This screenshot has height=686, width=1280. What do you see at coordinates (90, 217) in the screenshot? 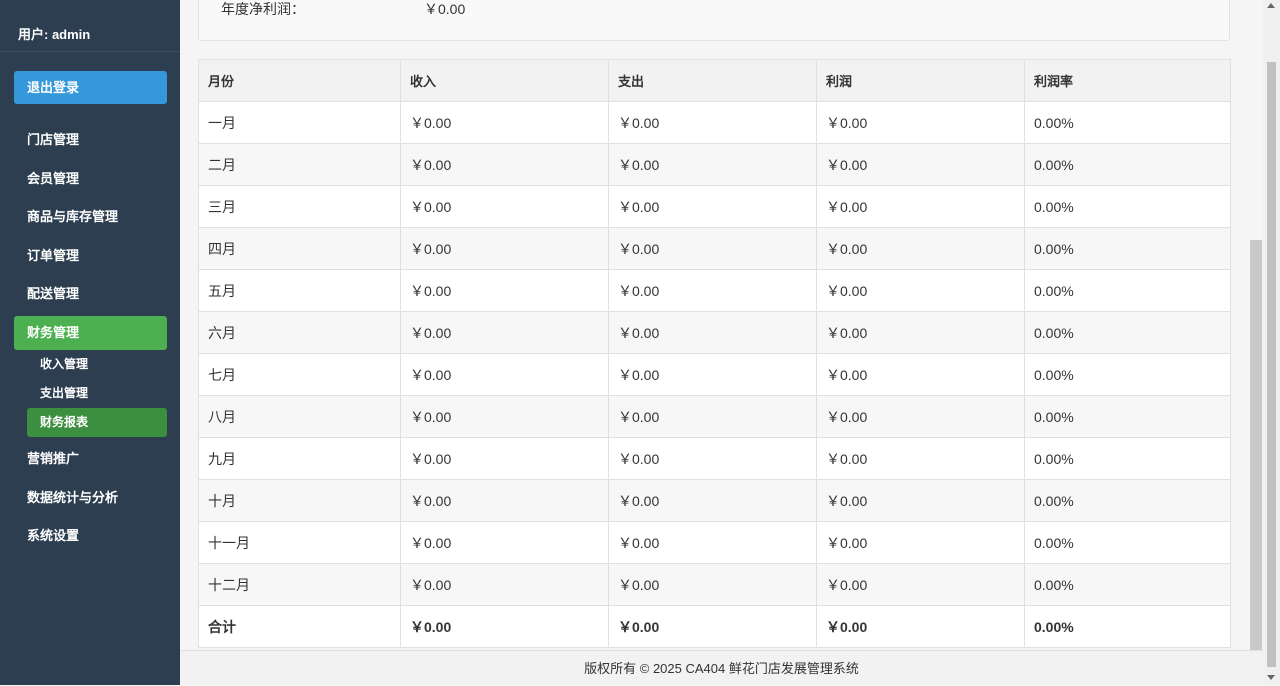
I see `nav-item-product-inventory: 商品与库存管理` at bounding box center [90, 217].